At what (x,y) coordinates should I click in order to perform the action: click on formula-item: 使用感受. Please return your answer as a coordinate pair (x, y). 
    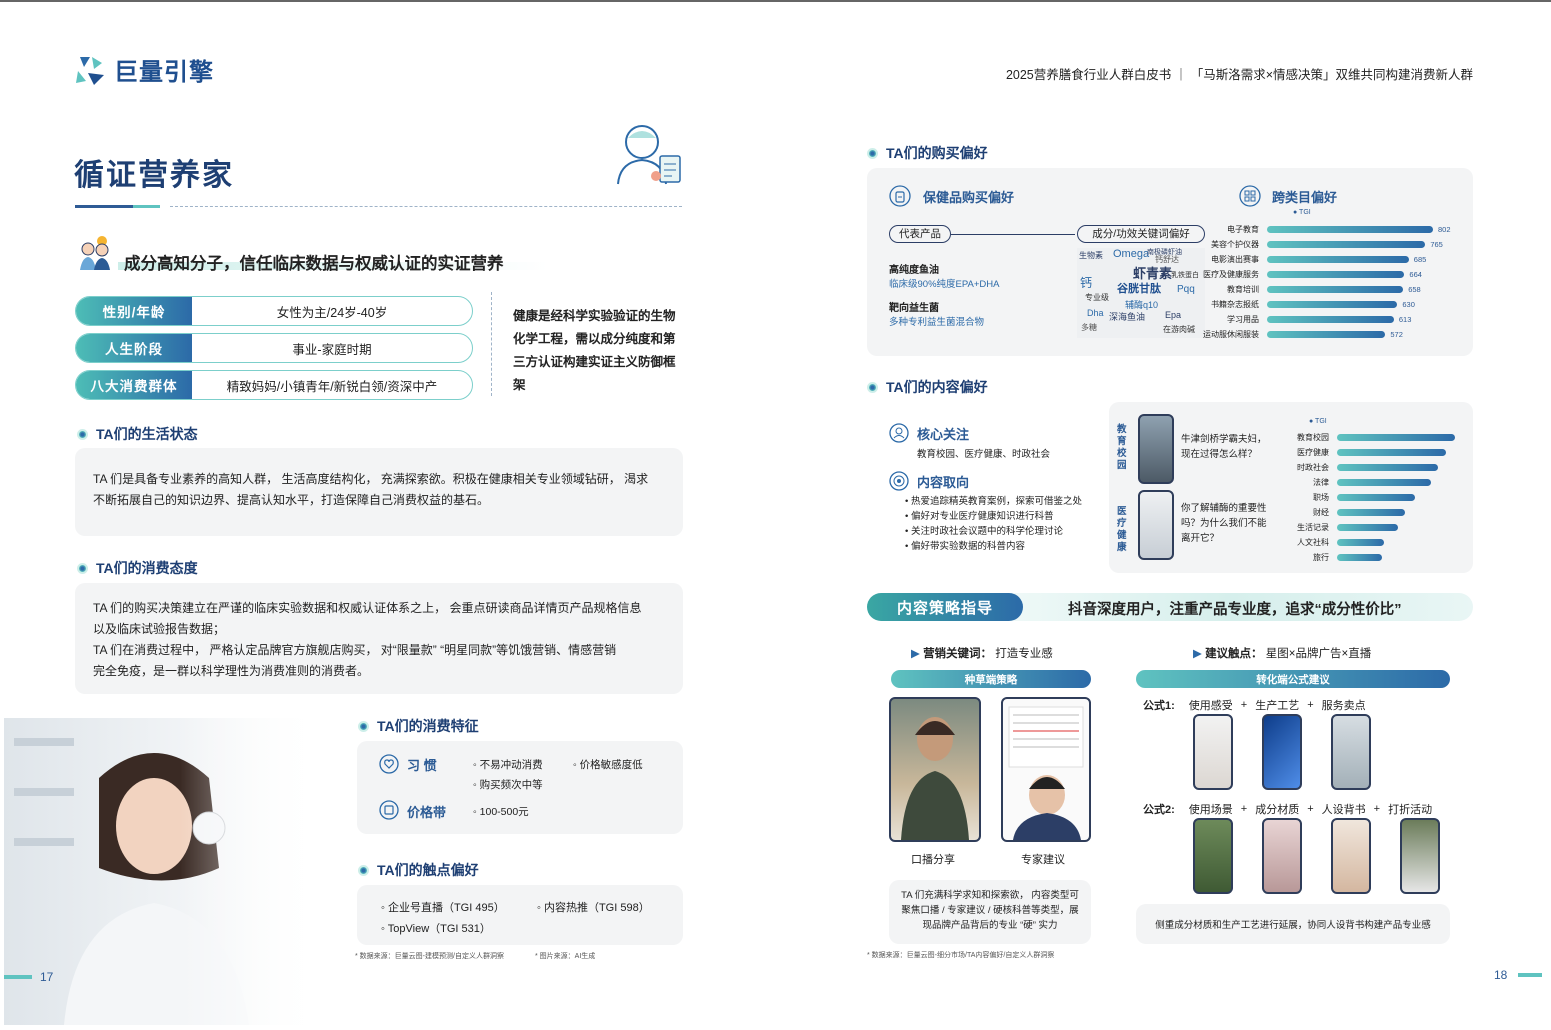
    Looking at the image, I should click on (1210, 706).